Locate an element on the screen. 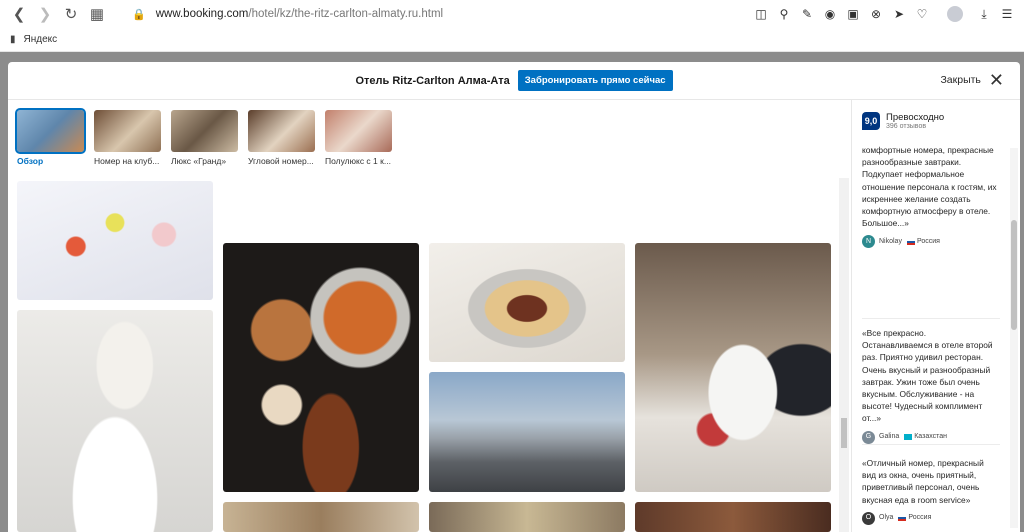  photo-dinner-spread is located at coordinates (321, 367).